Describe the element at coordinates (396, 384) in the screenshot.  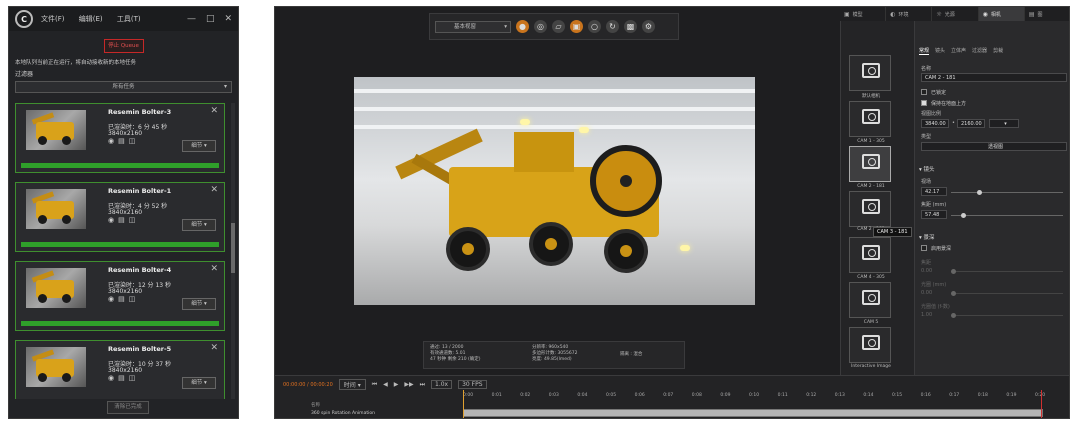
I see `play-icon: ▶` at that location.